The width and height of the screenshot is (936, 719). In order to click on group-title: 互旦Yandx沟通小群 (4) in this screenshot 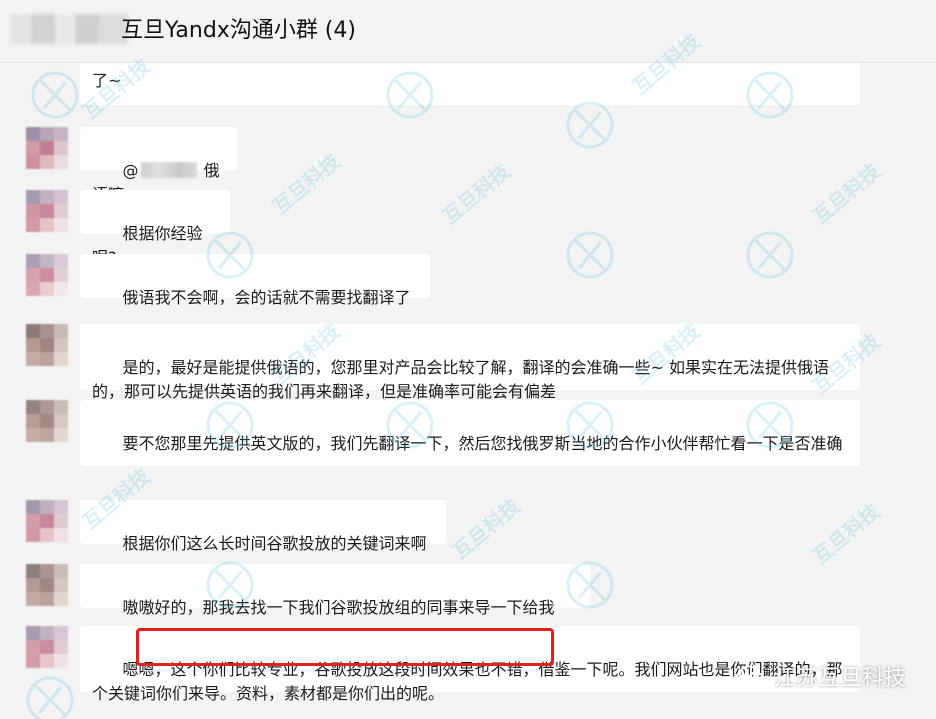, I will do `click(238, 31)`.